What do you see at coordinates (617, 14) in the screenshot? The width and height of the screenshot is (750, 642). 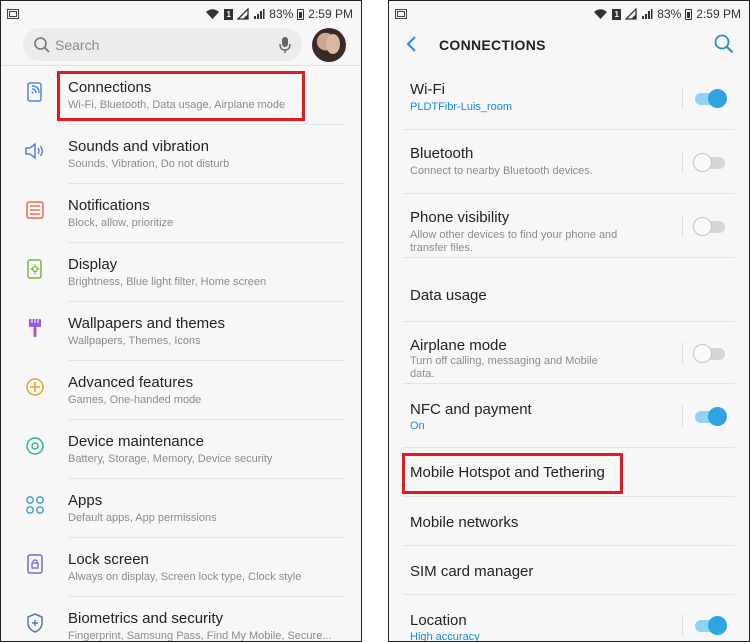 I see `sim-badge: 1` at bounding box center [617, 14].